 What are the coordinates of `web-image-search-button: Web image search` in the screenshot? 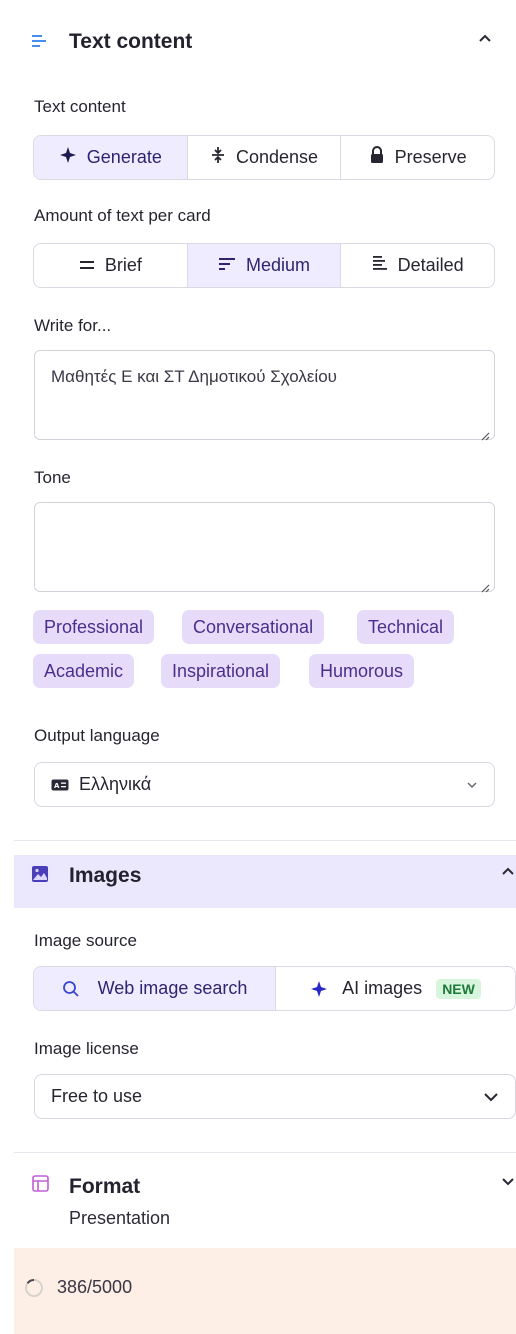 It's located at (155, 988).